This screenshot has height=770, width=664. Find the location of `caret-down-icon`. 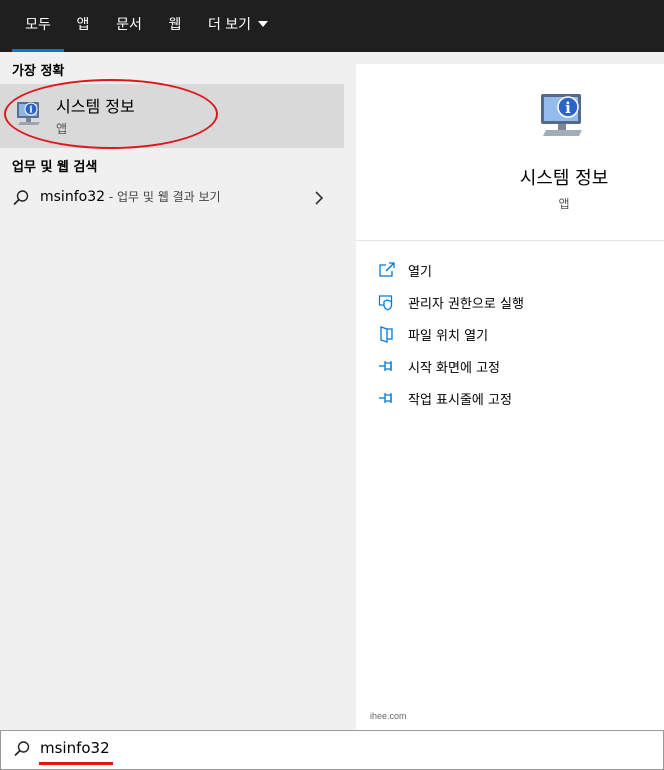

caret-down-icon is located at coordinates (263, 24).